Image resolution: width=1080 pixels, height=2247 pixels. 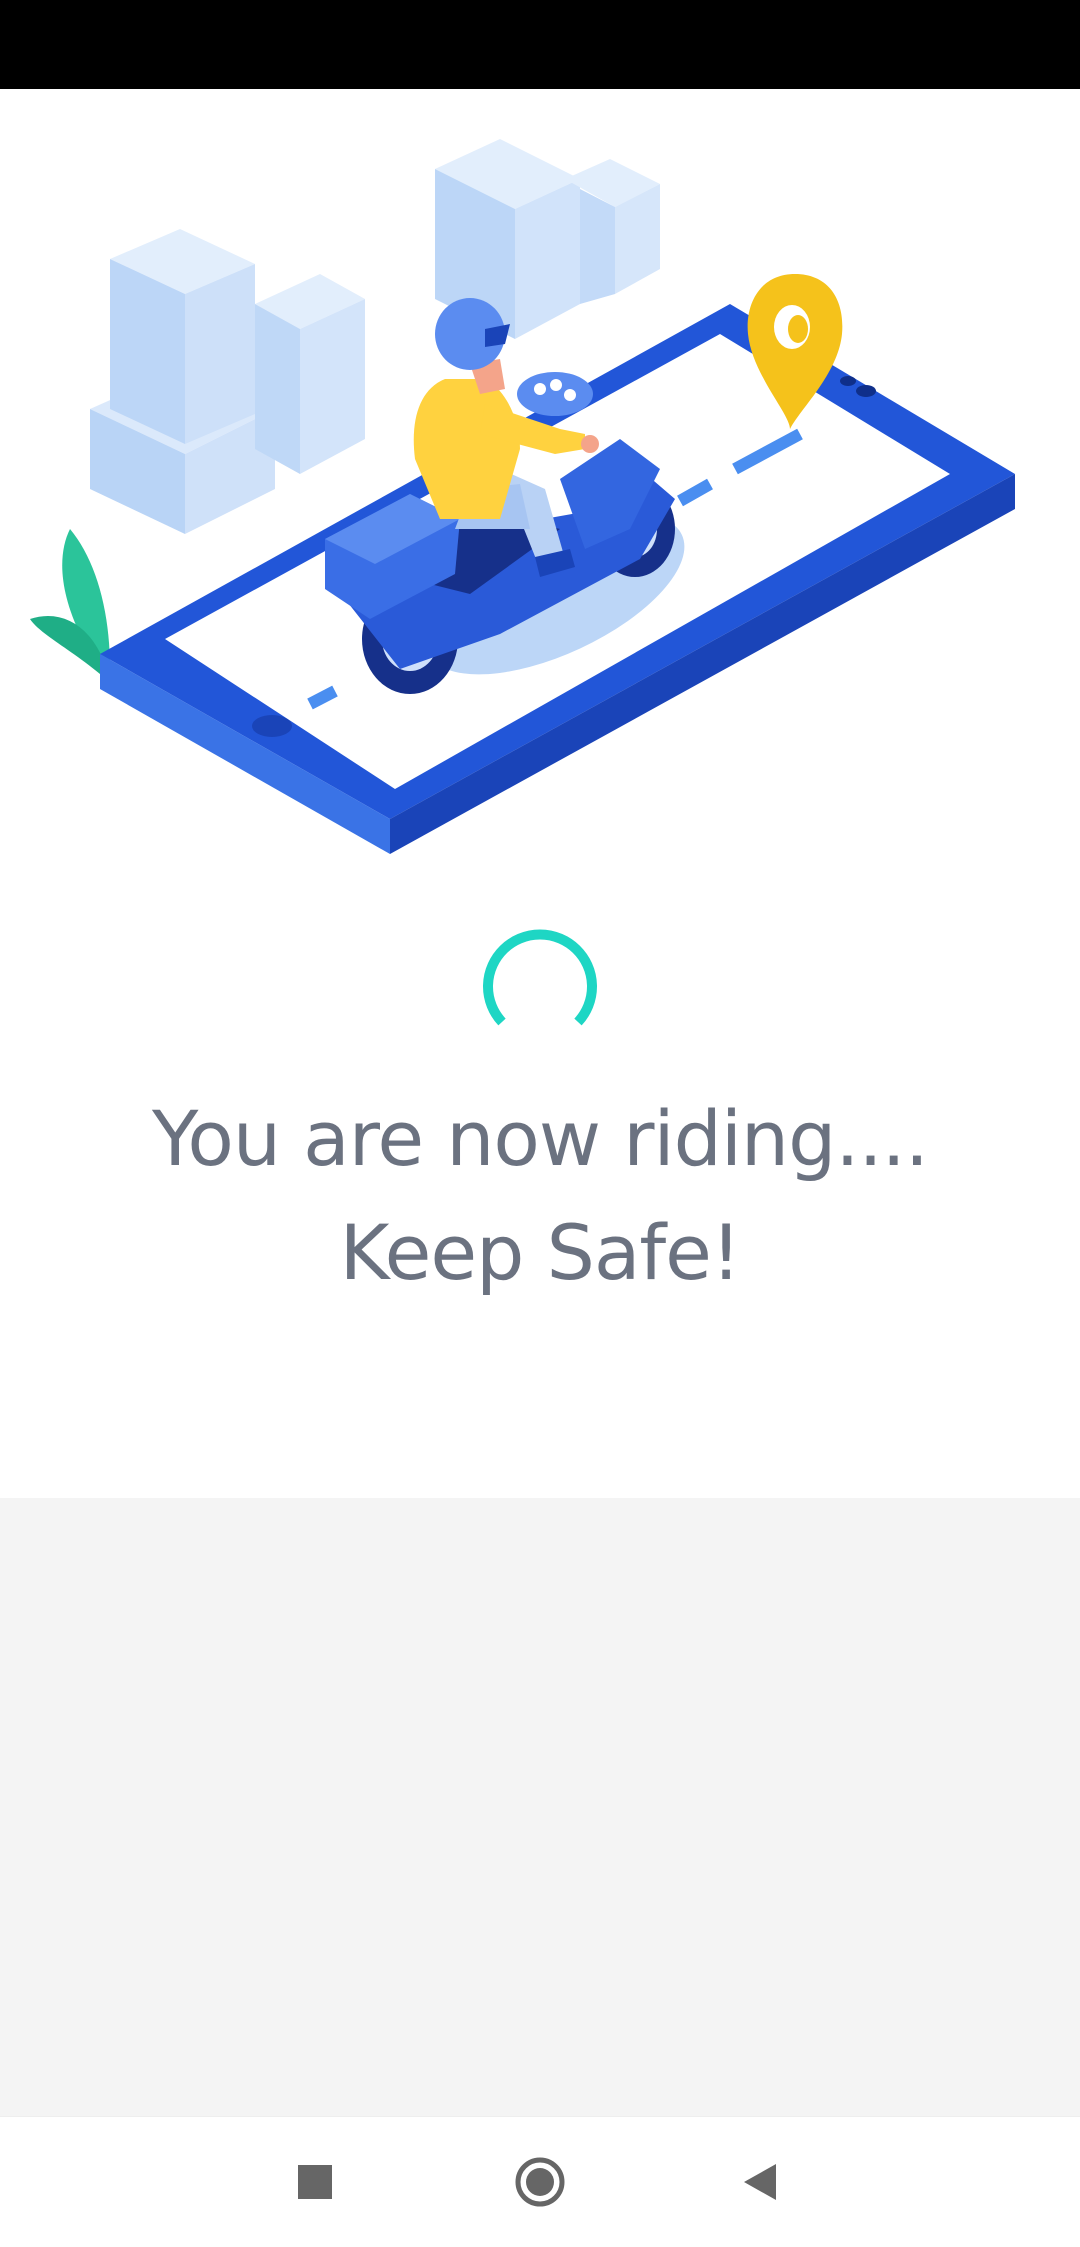 I want to click on home-button, so click(x=540, y=2182).